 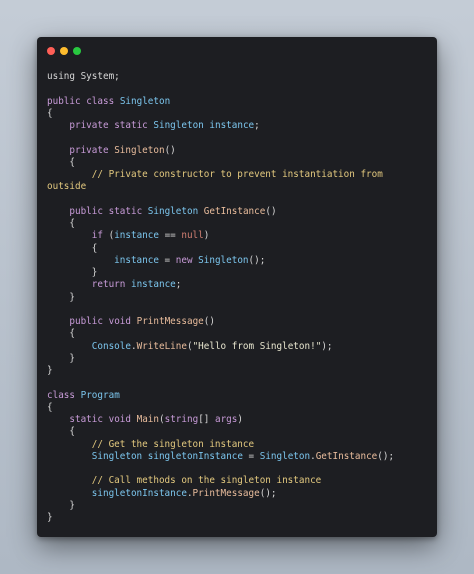 I want to click on code-line: class Program, so click(x=239, y=396).